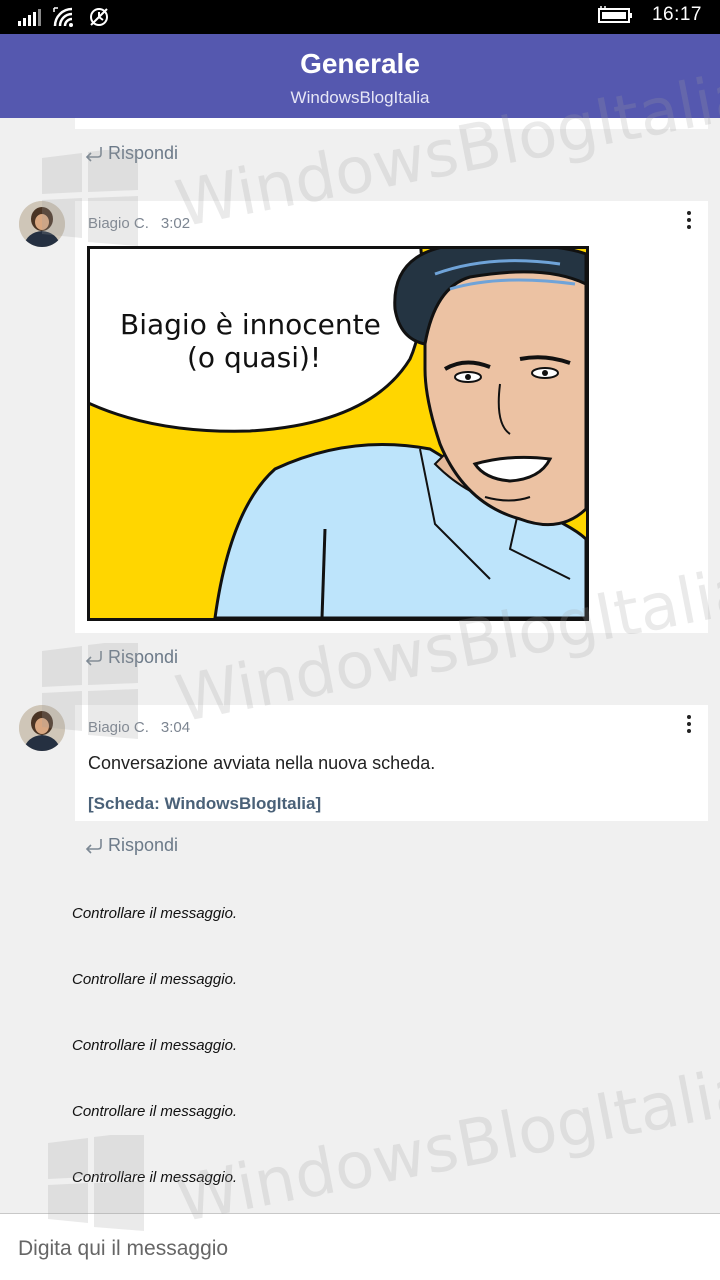 Image resolution: width=720 pixels, height=1280 pixels. I want to click on signal-icon, so click(29, 17).